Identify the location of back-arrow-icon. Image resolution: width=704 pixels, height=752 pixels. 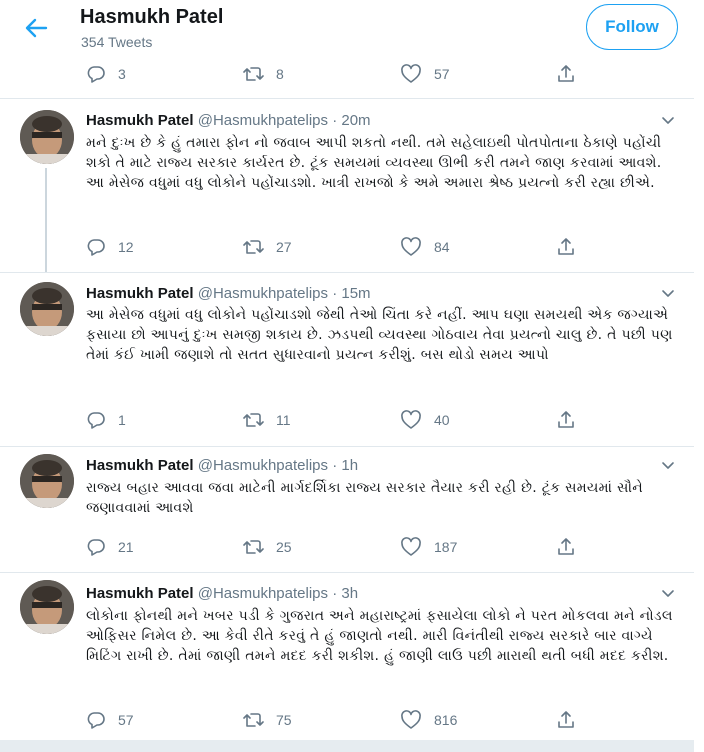
(36, 28).